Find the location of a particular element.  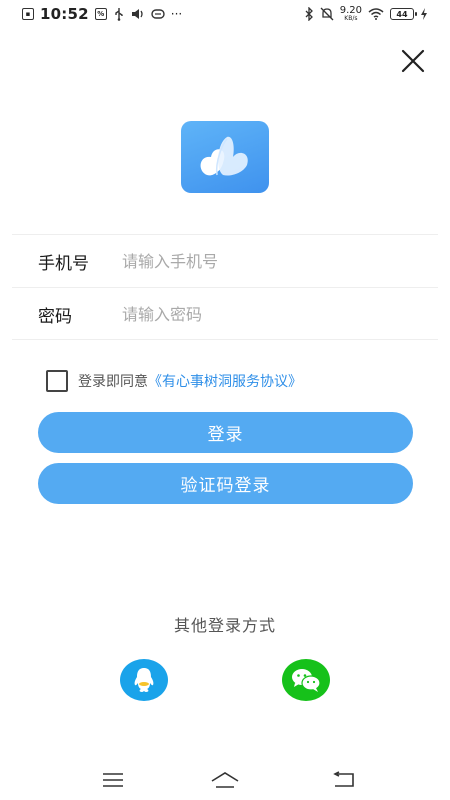

menu-icon is located at coordinates (113, 780).